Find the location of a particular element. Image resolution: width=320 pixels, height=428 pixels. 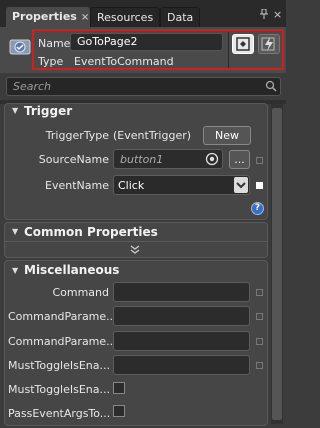

must-toggle-enabled-checkbox is located at coordinates (119, 388).